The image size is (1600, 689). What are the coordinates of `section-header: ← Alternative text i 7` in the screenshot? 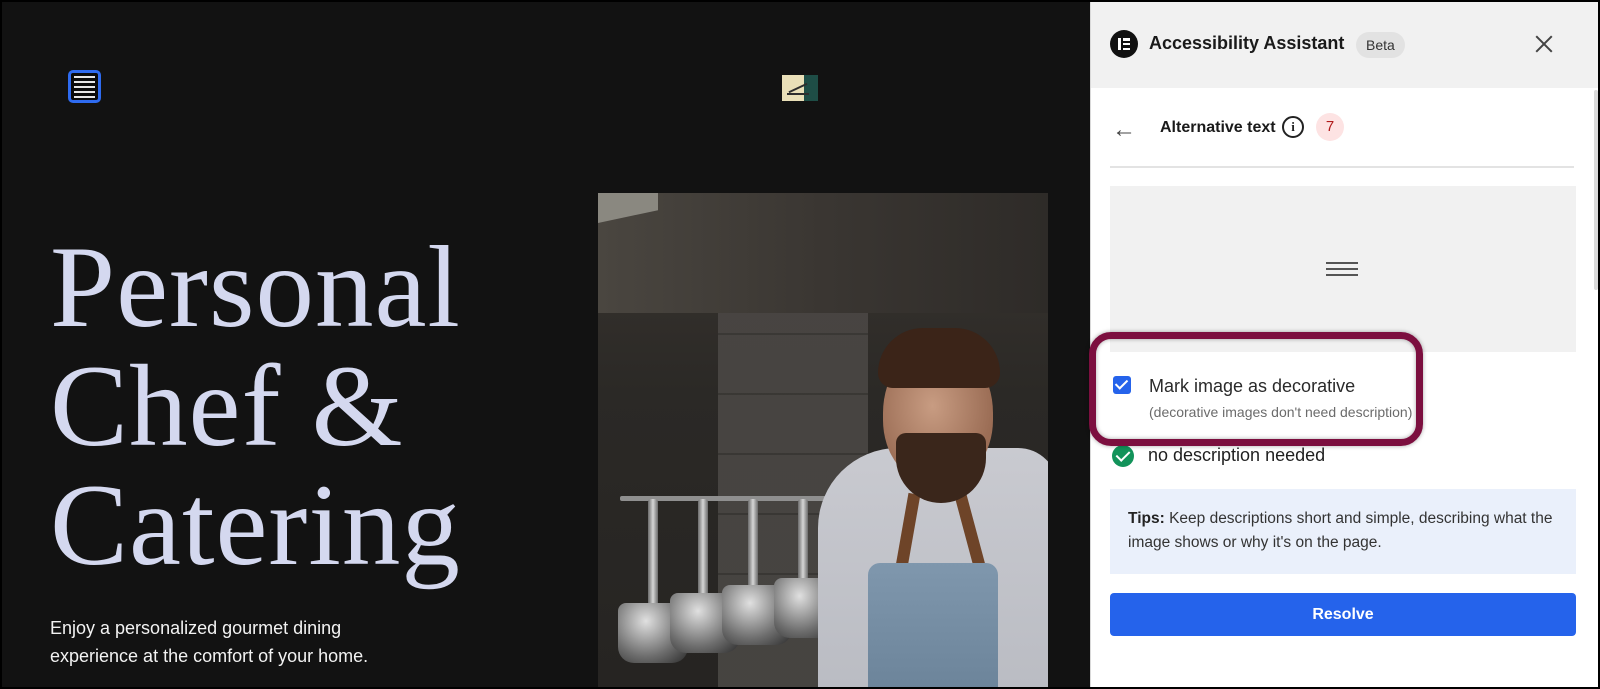 It's located at (1342, 135).